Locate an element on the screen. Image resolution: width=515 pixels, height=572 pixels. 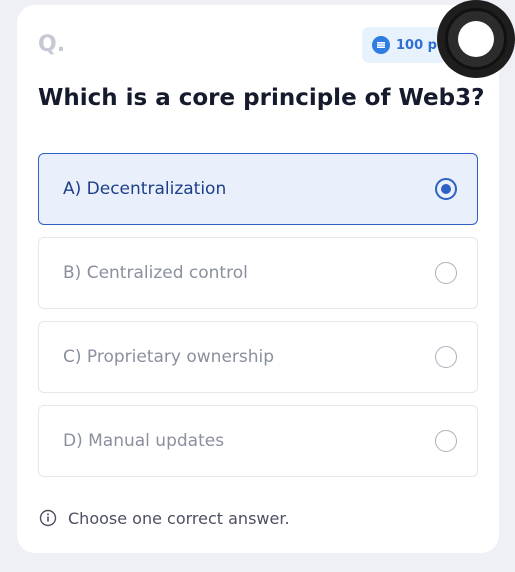
option-b: B) Centralized control is located at coordinates (258, 273).